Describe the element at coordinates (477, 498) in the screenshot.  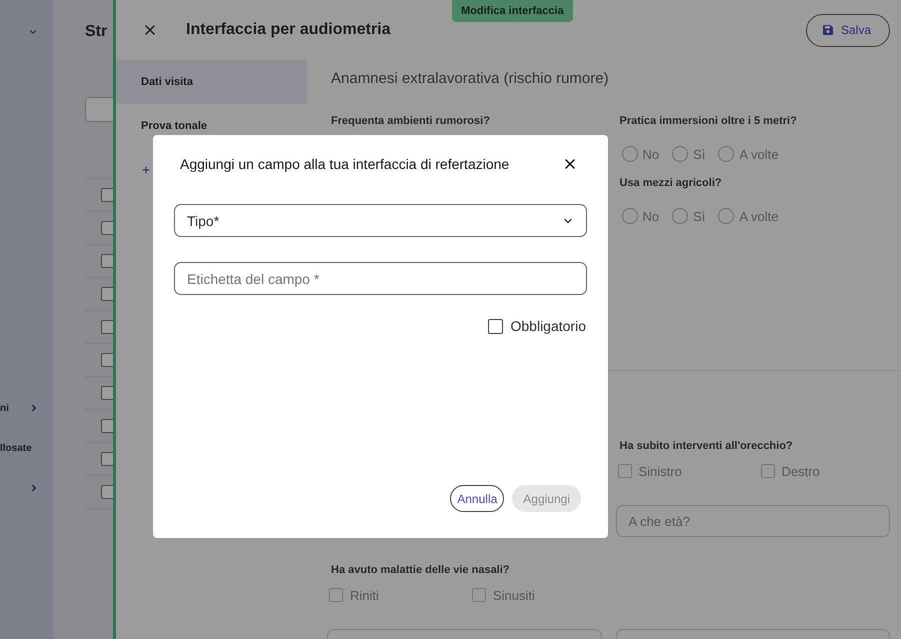
I see `cancel-button: Annulla` at that location.